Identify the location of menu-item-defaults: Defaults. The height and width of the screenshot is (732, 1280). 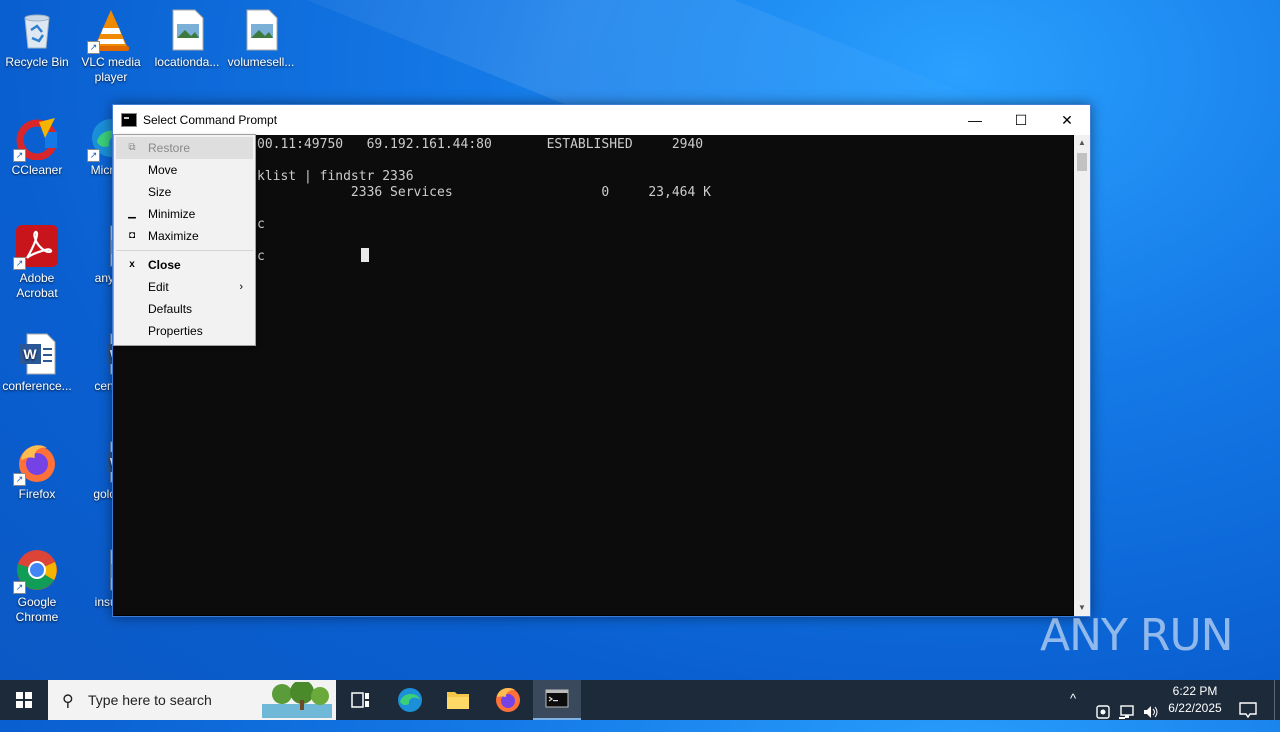
(184, 309).